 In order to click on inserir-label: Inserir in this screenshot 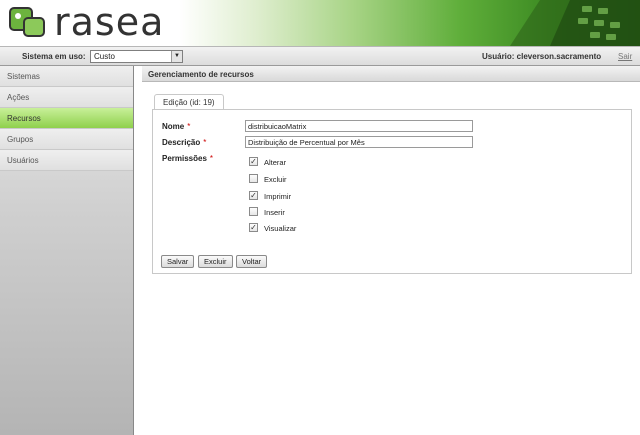, I will do `click(274, 212)`.